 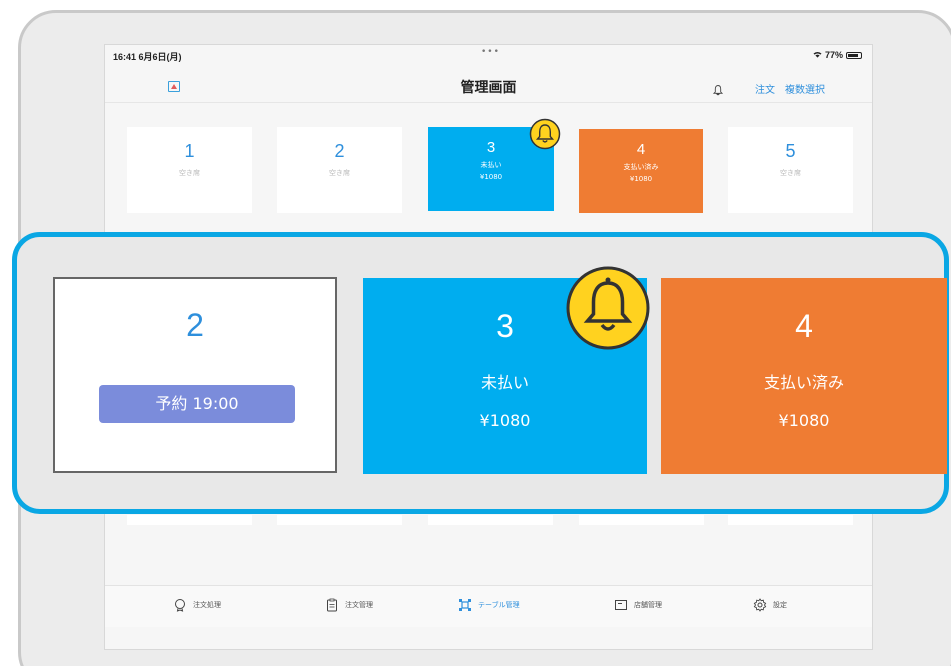 What do you see at coordinates (790, 151) in the screenshot?
I see `table-number: 5` at bounding box center [790, 151].